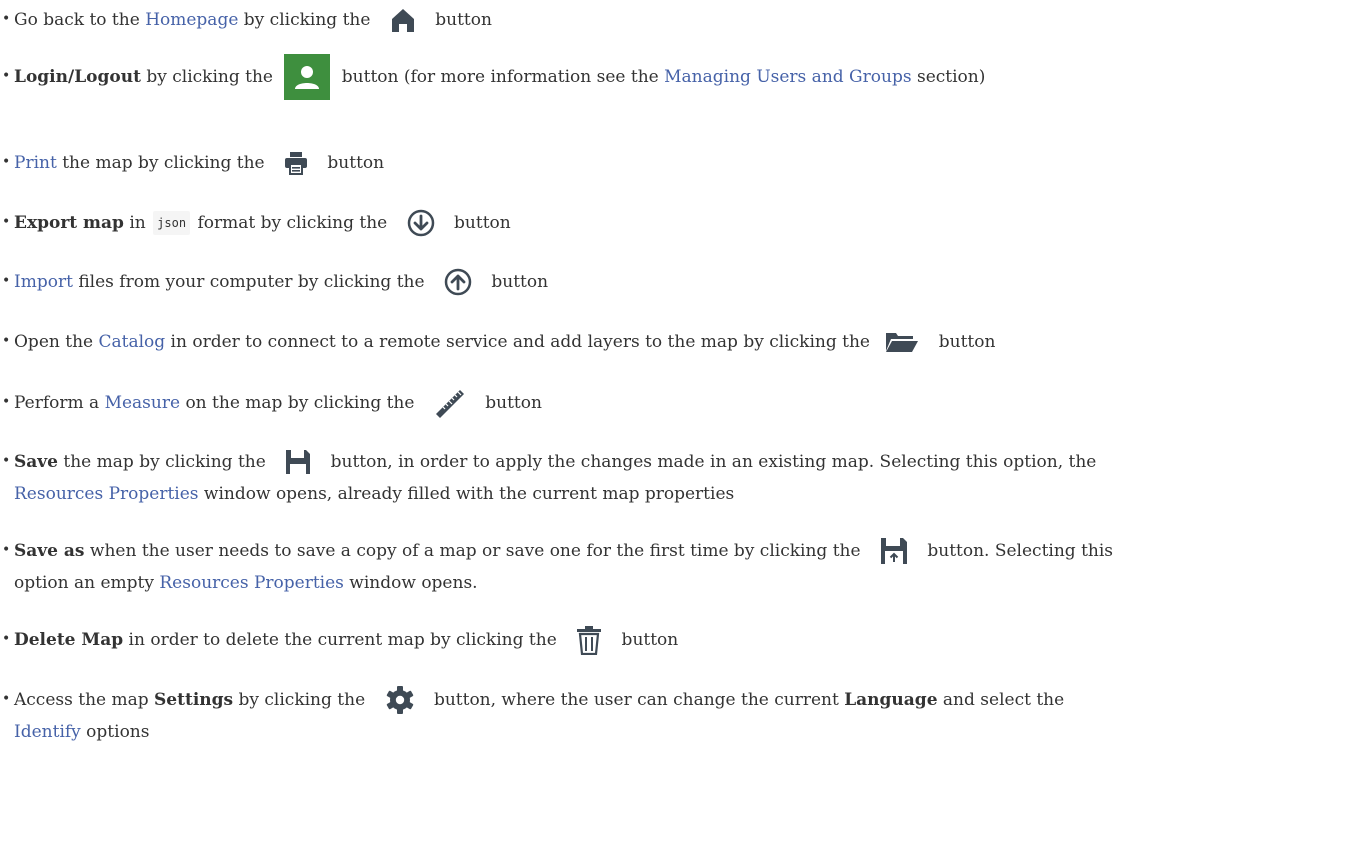  I want to click on save-icon, so click(298, 462).